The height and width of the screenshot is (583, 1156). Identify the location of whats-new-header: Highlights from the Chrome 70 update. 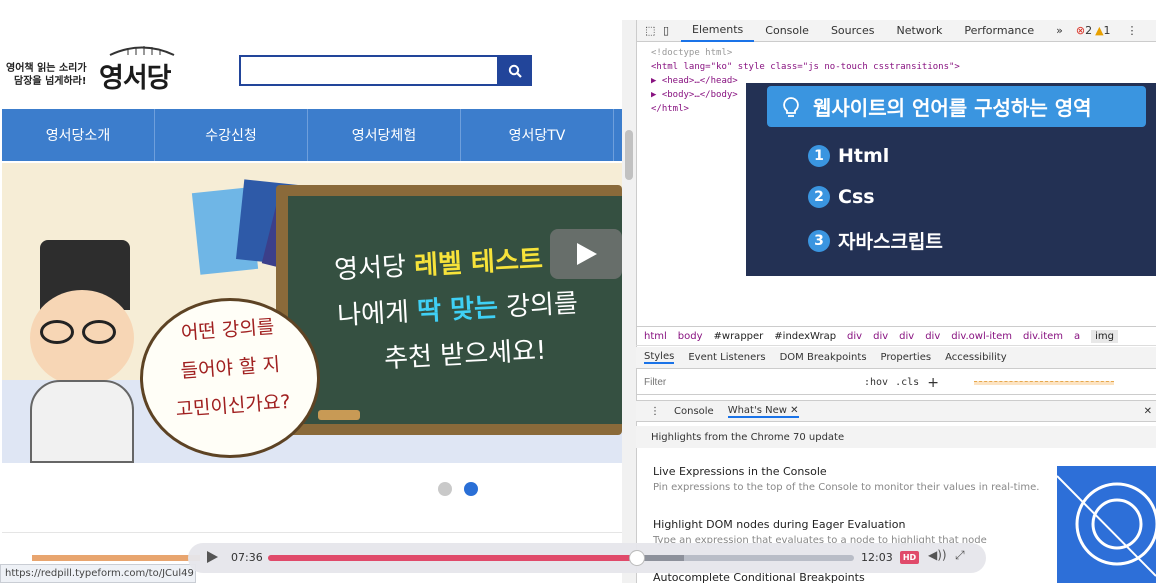
(896, 437).